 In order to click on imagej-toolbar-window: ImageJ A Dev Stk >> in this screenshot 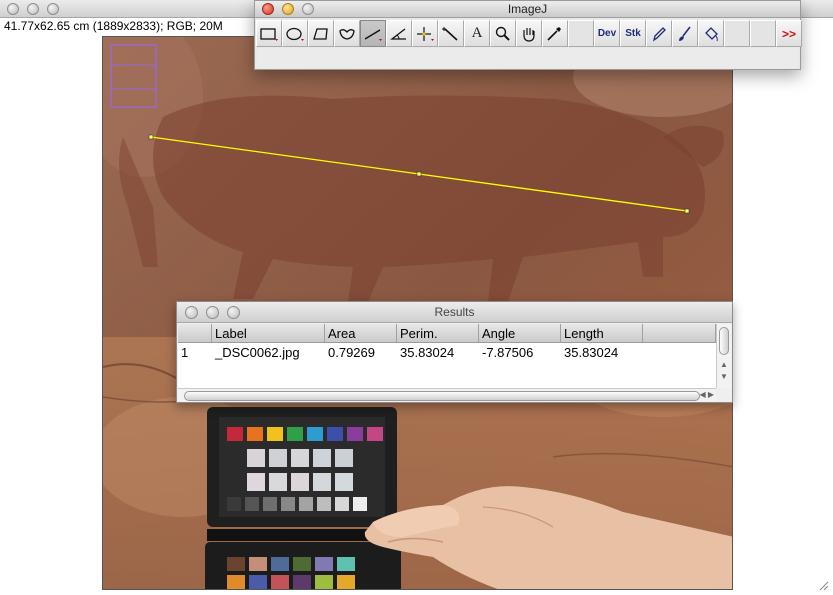, I will do `click(528, 35)`.